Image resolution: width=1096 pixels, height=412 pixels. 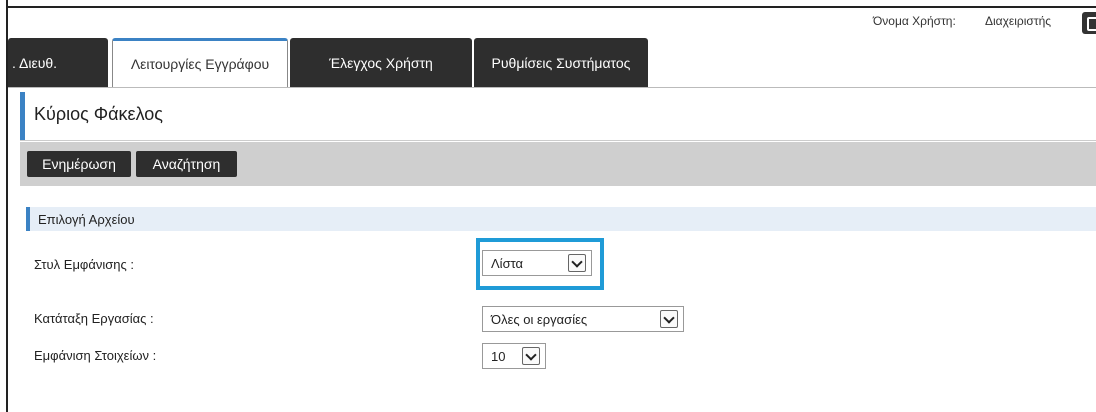 I want to click on tab-document-operations: Λειτουργίες Εγγράφου, so click(x=200, y=63).